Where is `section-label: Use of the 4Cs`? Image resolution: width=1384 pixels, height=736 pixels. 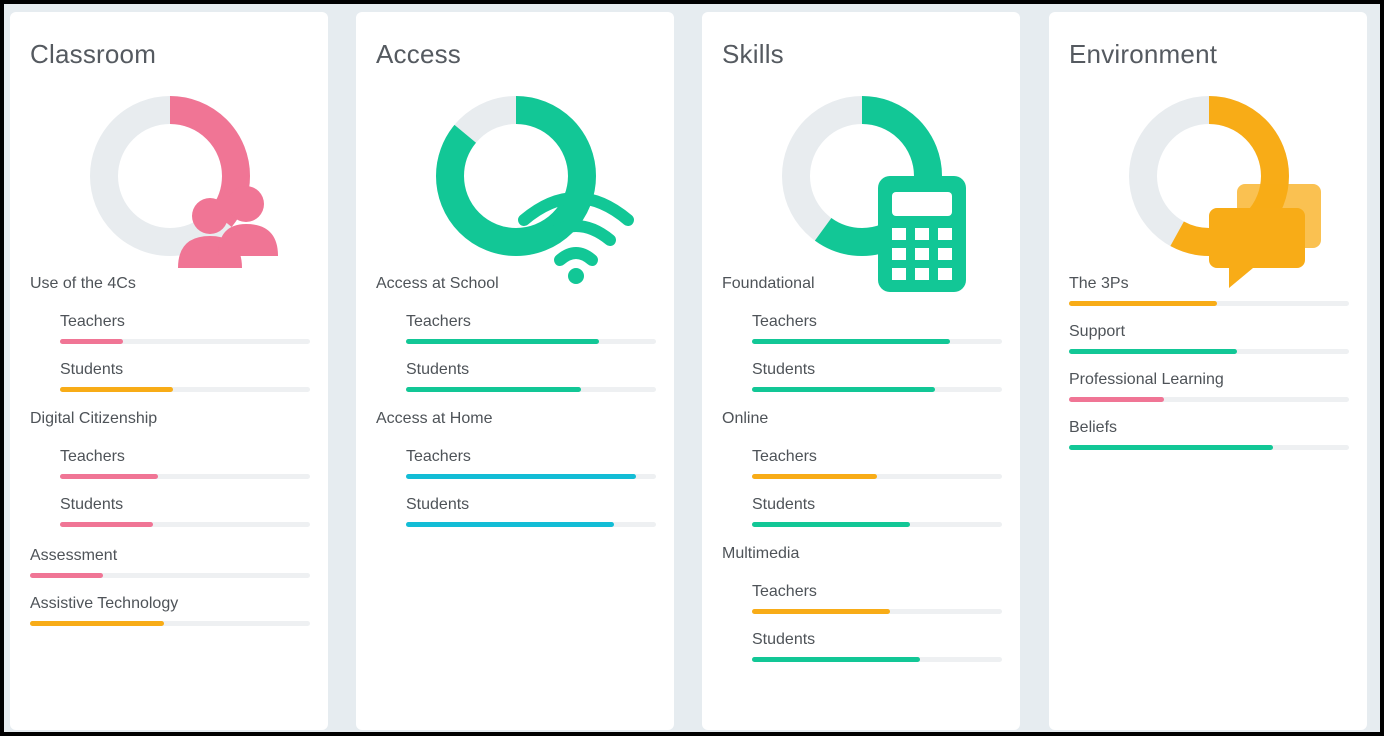
section-label: Use of the 4Cs is located at coordinates (83, 283).